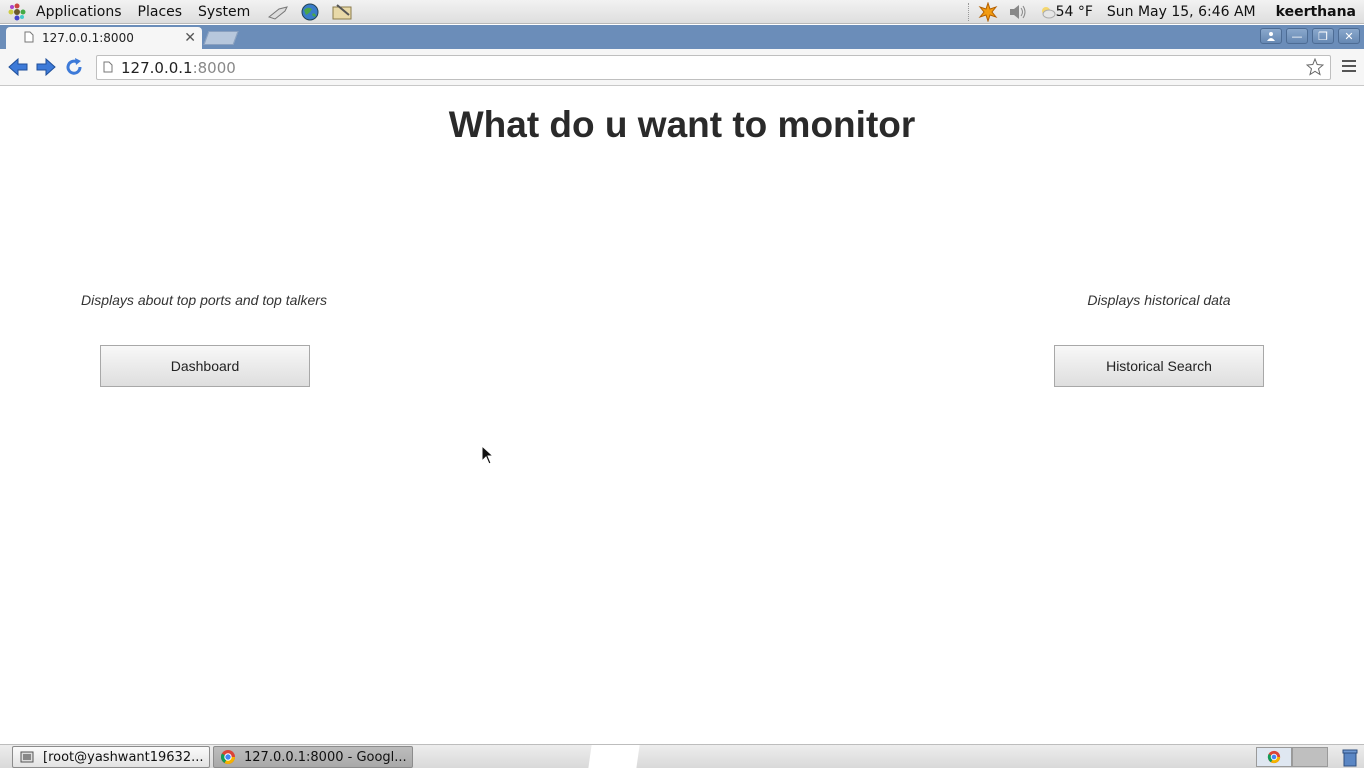 The image size is (1364, 771). Describe the element at coordinates (713, 67) in the screenshot. I see `address-bar: 127.0.0.1:8000` at that location.